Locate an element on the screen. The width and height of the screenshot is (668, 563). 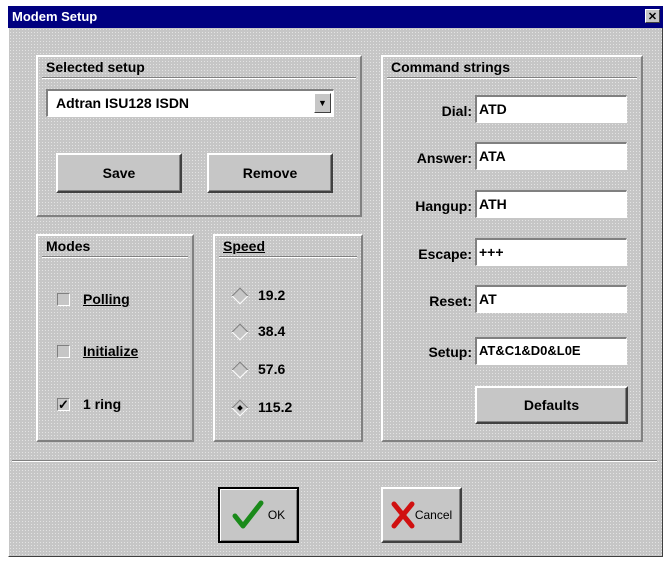
initialize-label: Initialize is located at coordinates (111, 351).